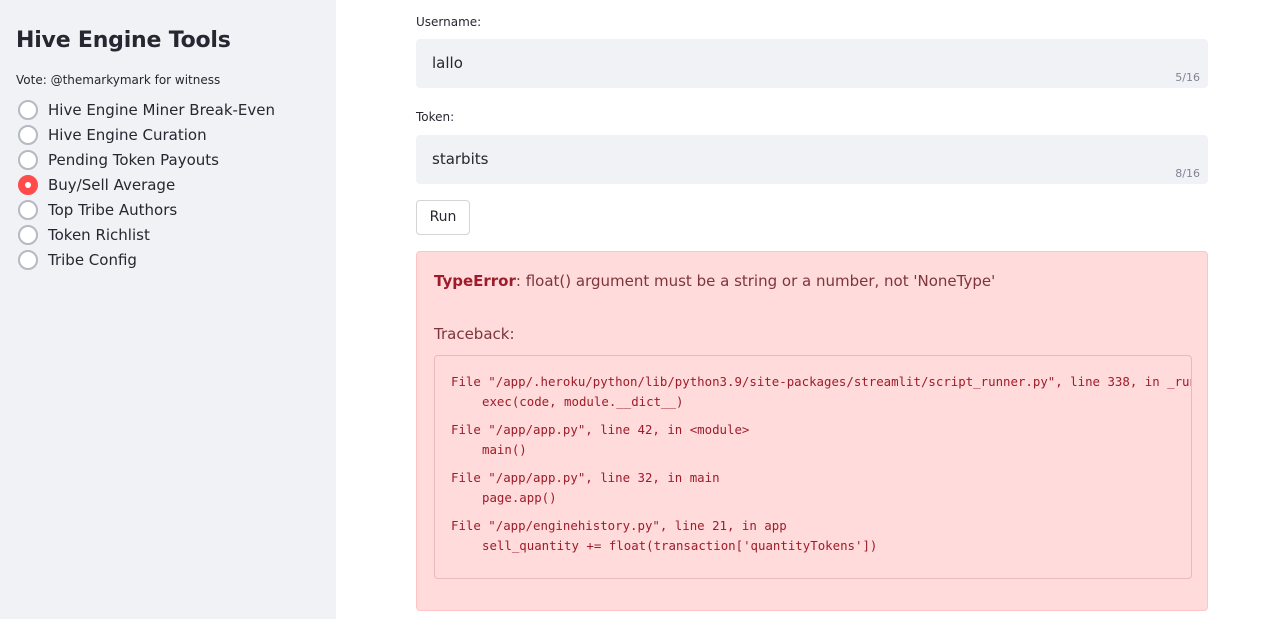 This screenshot has height=619, width=1281. What do you see at coordinates (460, 159) in the screenshot?
I see `token-value: starbits` at bounding box center [460, 159].